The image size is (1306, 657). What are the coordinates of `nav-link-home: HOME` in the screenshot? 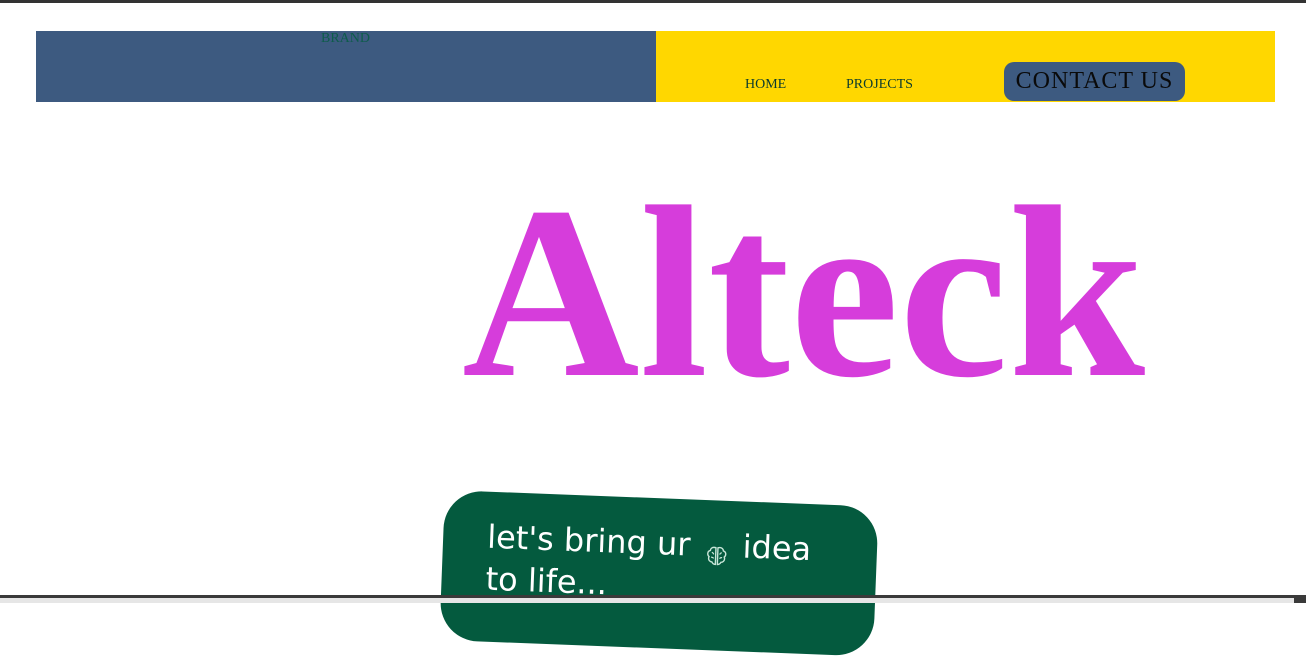 It's located at (765, 85).